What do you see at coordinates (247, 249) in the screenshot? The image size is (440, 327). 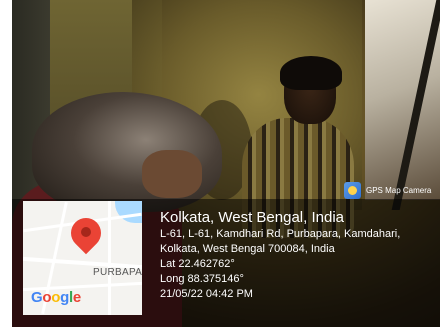 I see `address-line-2: Kolkata, West Bengal 700084, India` at bounding box center [247, 249].